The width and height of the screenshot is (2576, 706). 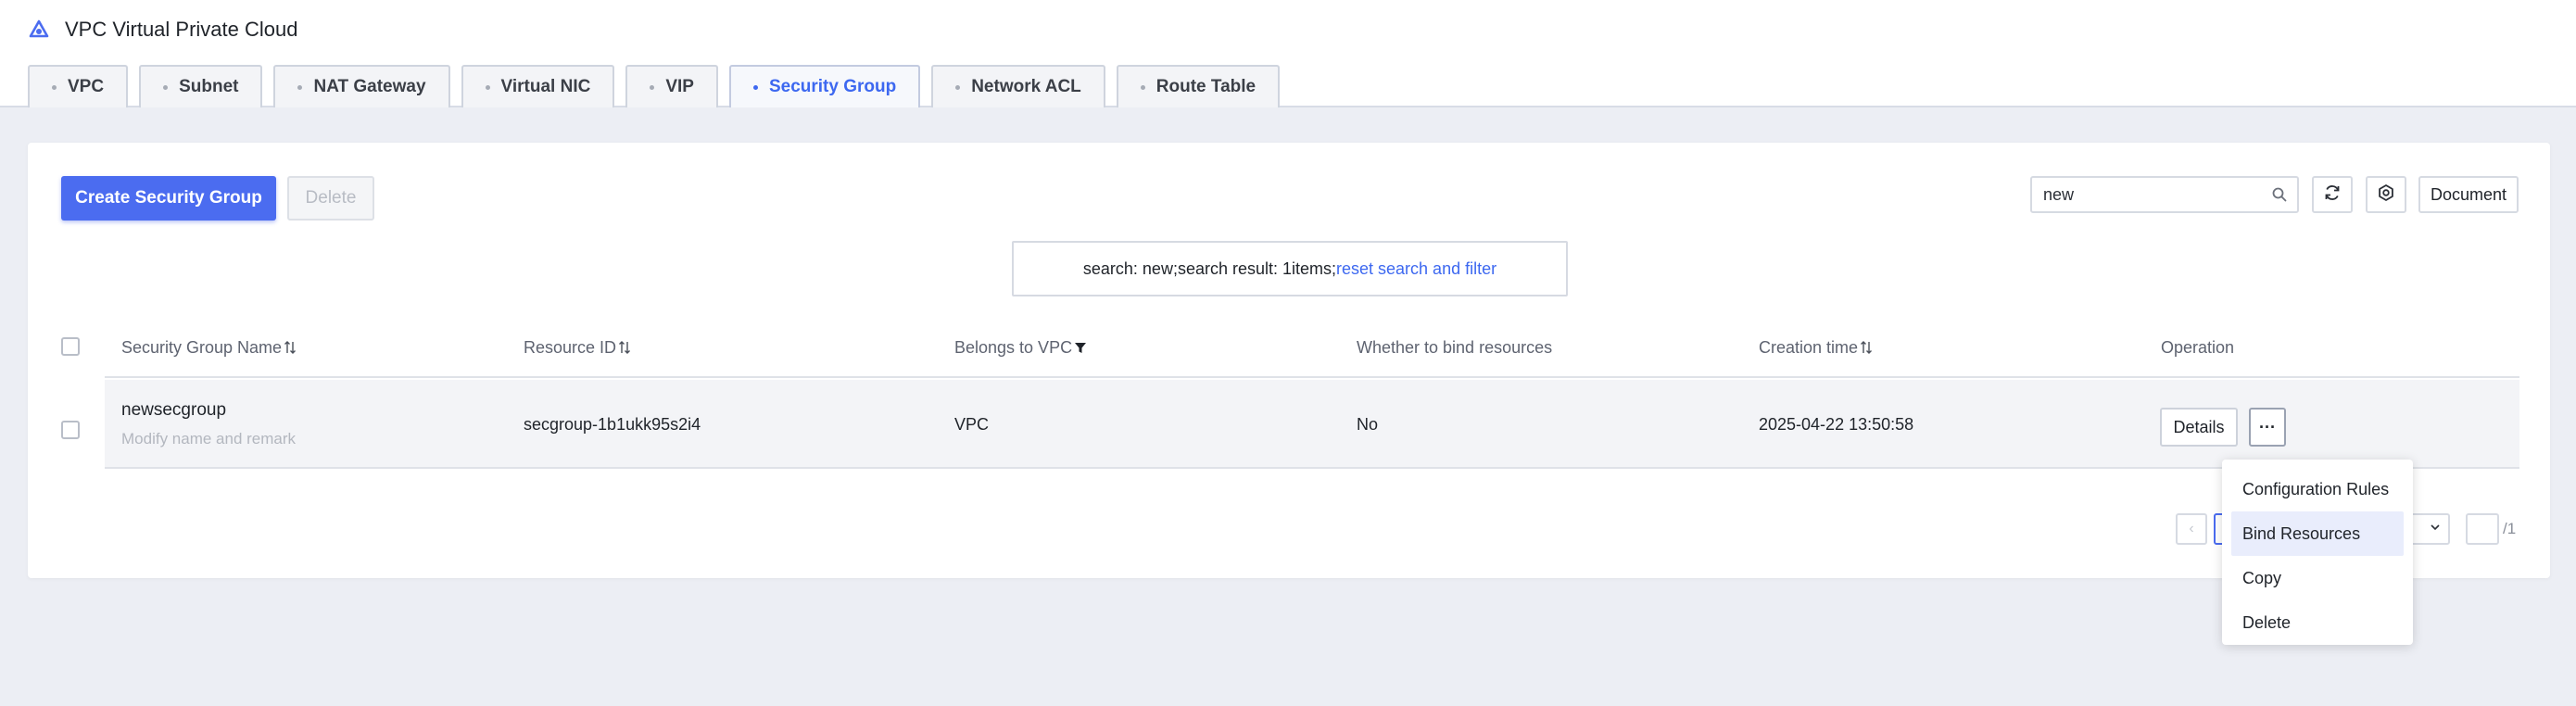 I want to click on page-size-select, so click(x=2429, y=529).